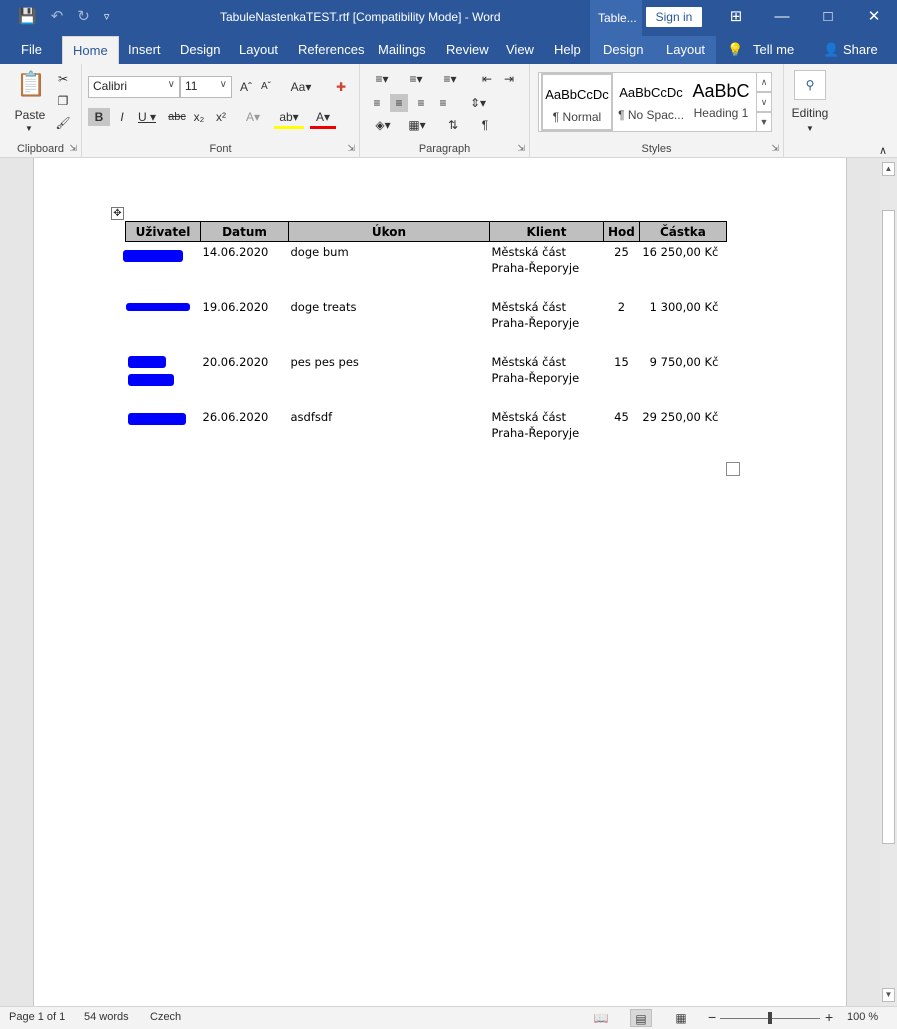  I want to click on gallery-more-icon: ▼, so click(764, 122).